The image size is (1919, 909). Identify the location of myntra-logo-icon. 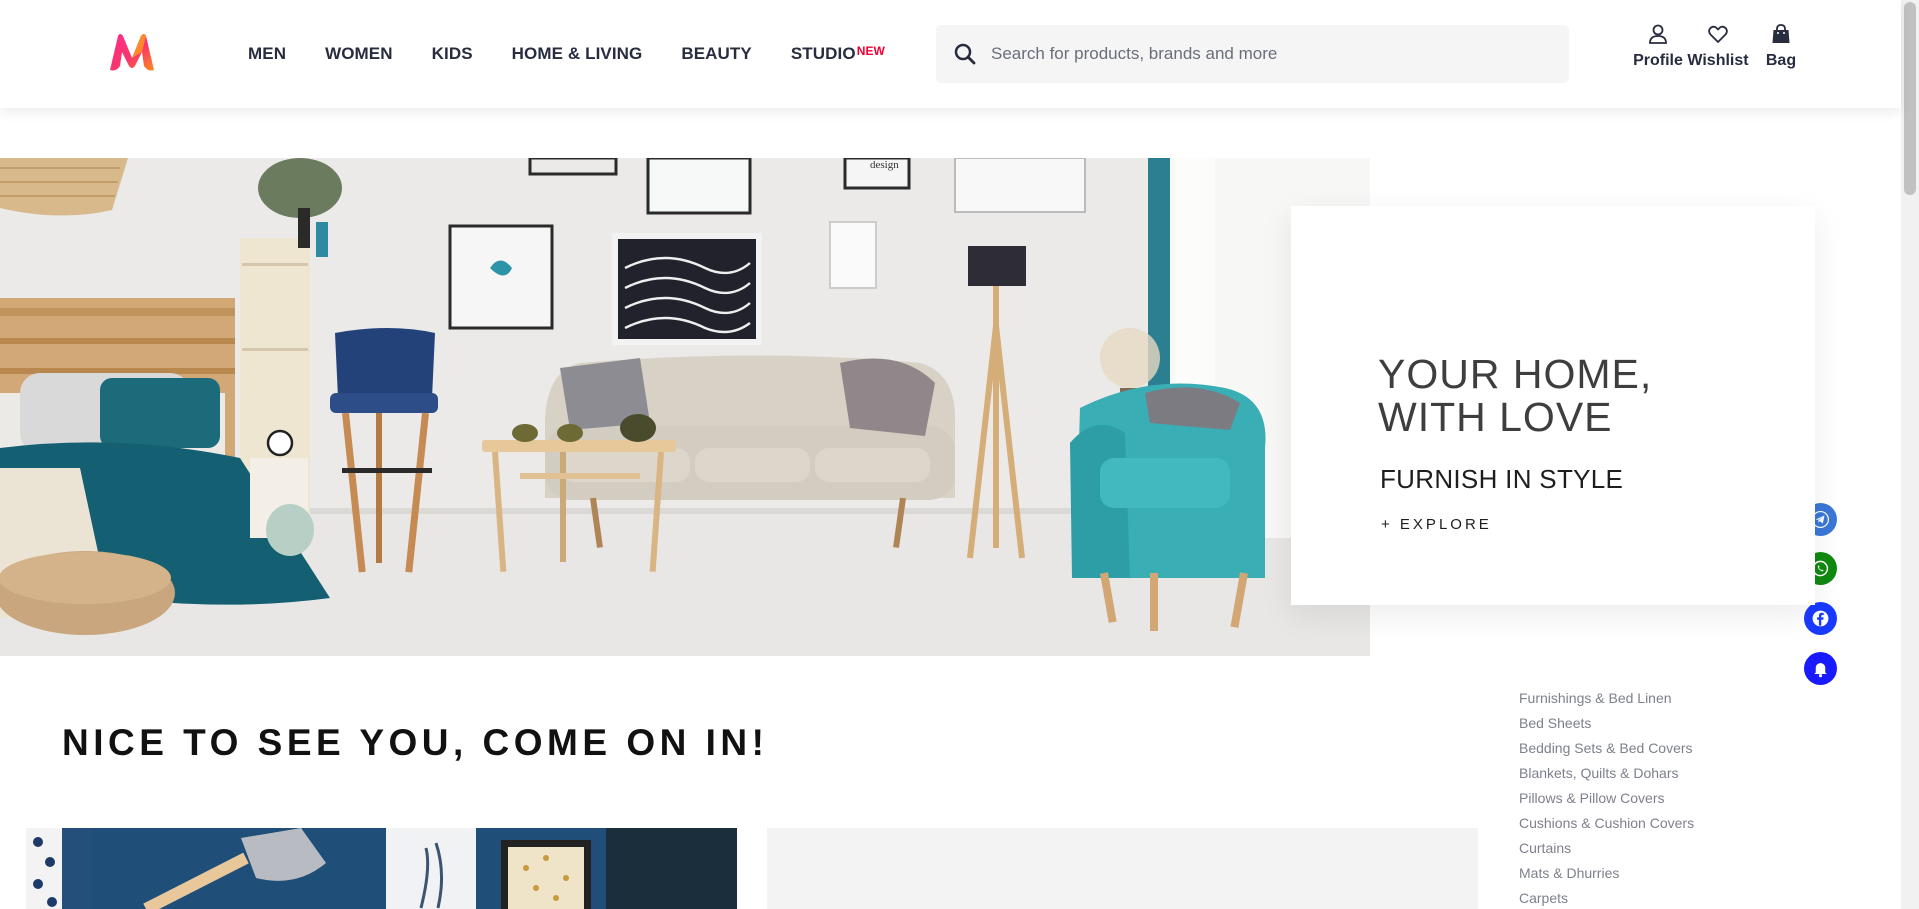
(132, 52).